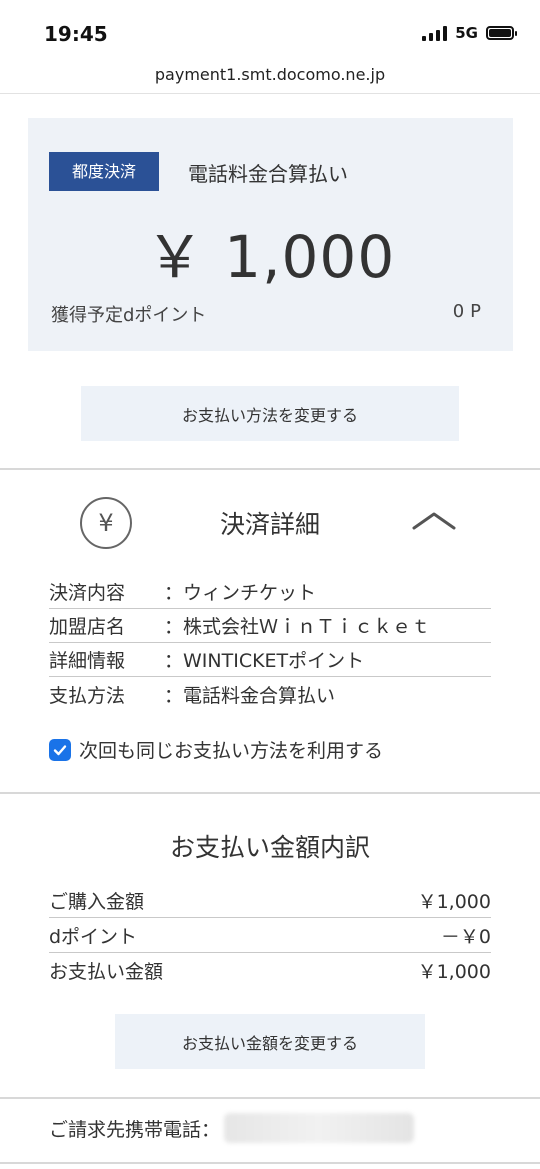 The image size is (540, 1169). What do you see at coordinates (231, 749) in the screenshot?
I see `reuse-method-label: 次回も同じお支払い方法を利用する` at bounding box center [231, 749].